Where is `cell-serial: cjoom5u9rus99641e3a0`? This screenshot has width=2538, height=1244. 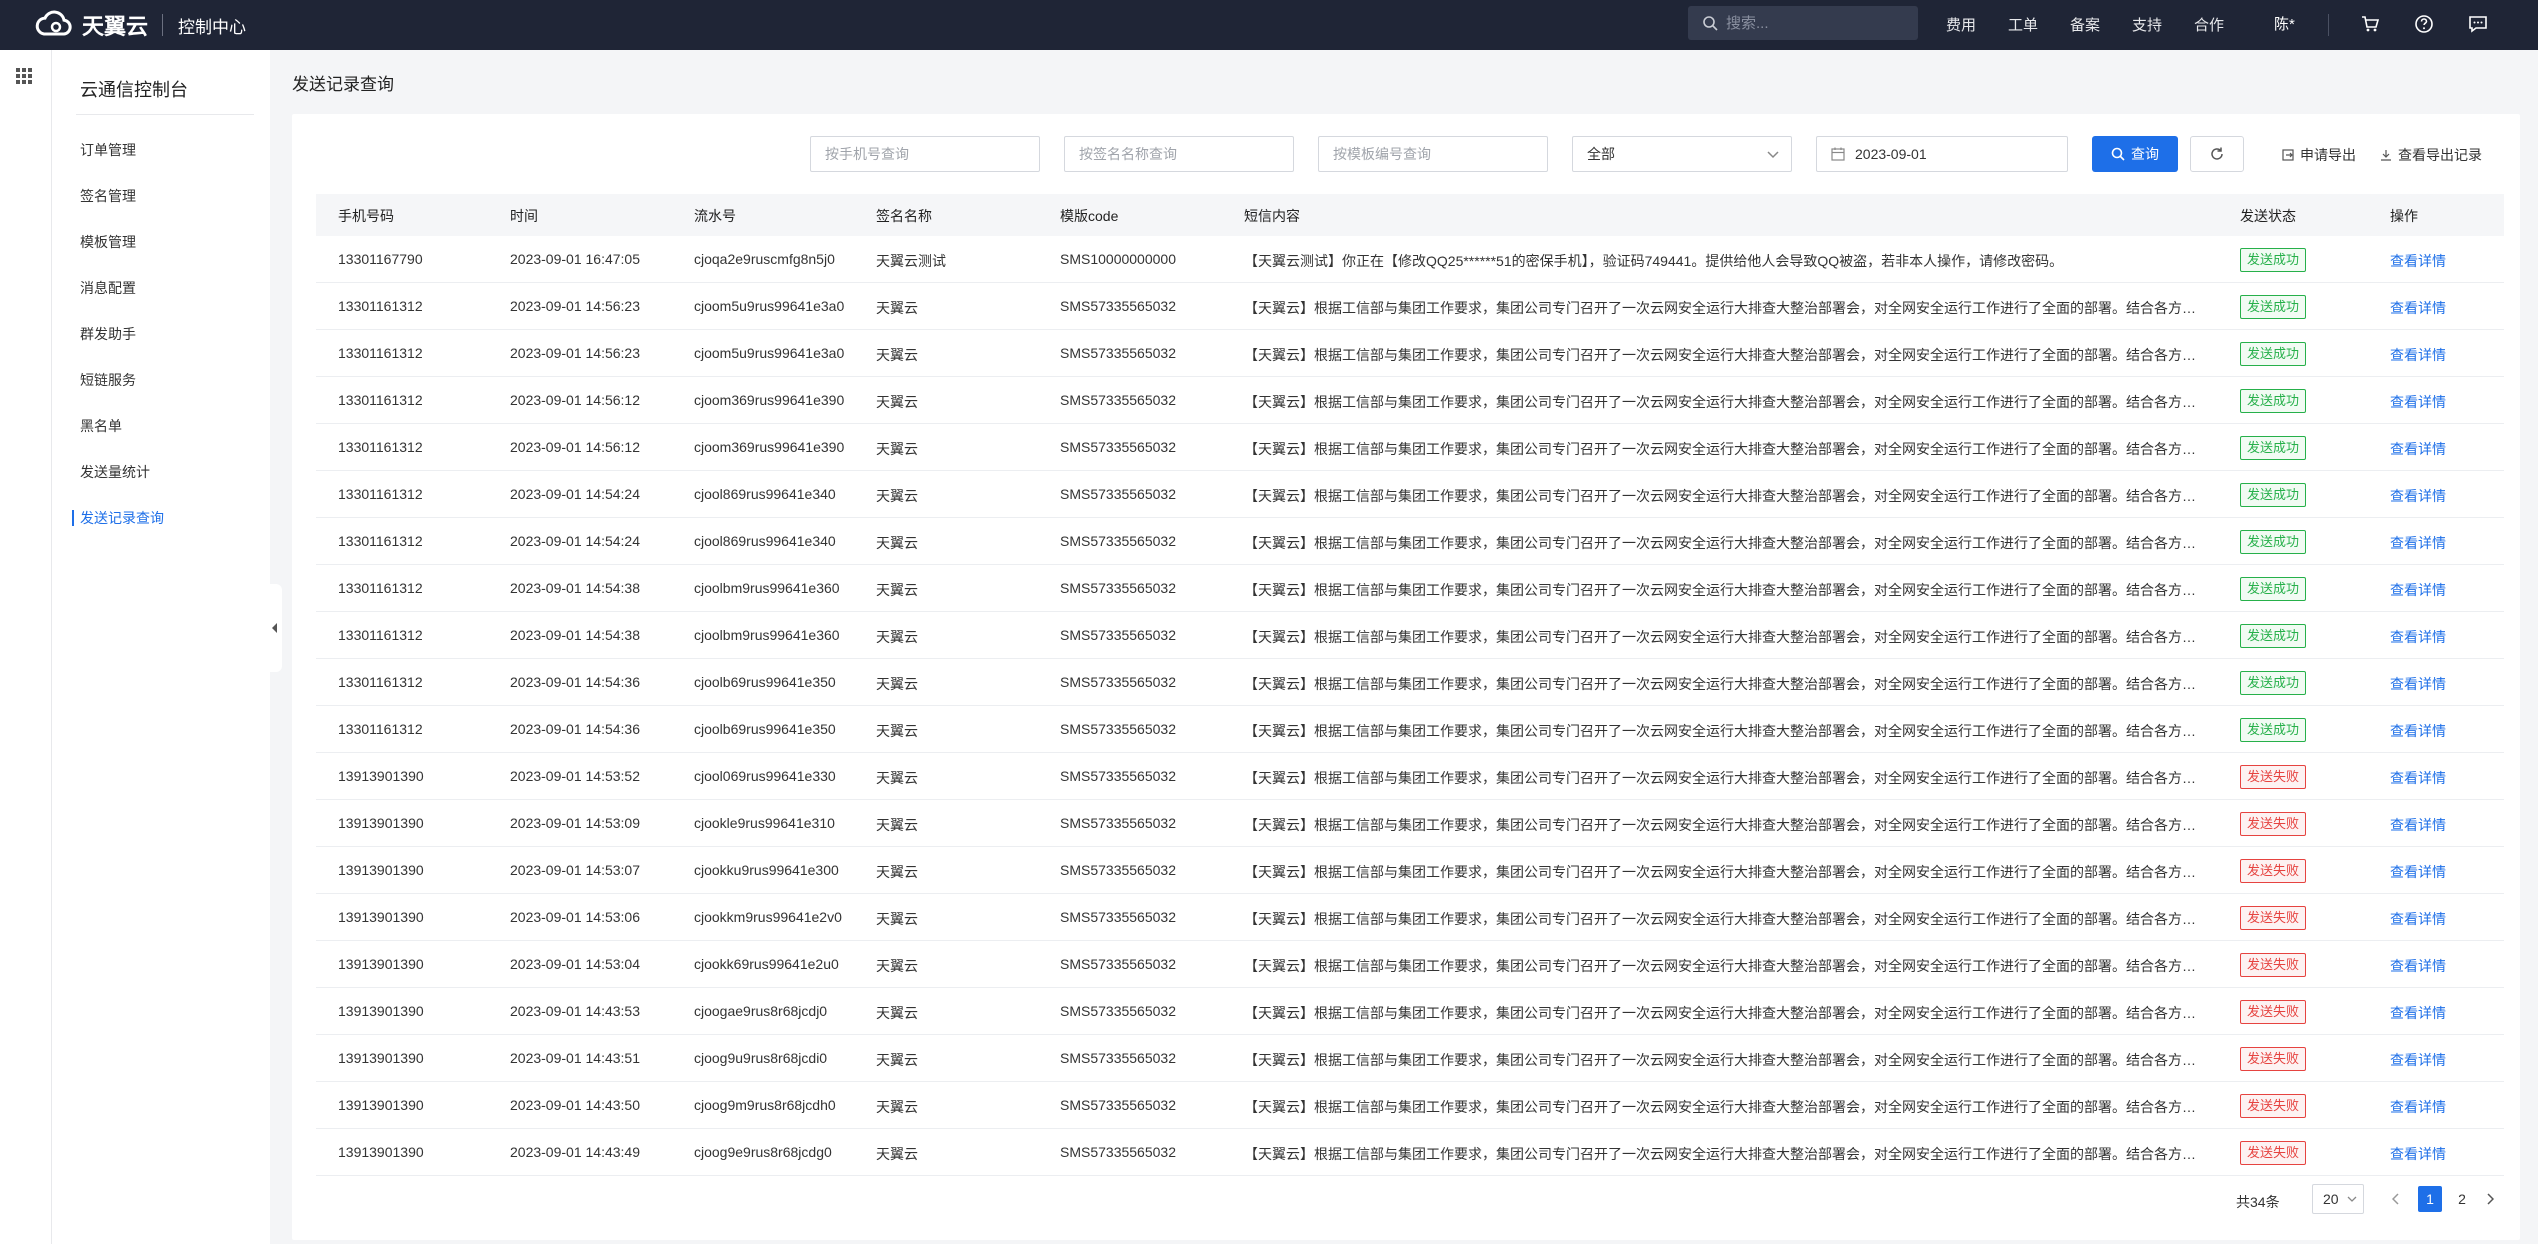
cell-serial: cjoom5u9rus99641e3a0 is located at coordinates (769, 353).